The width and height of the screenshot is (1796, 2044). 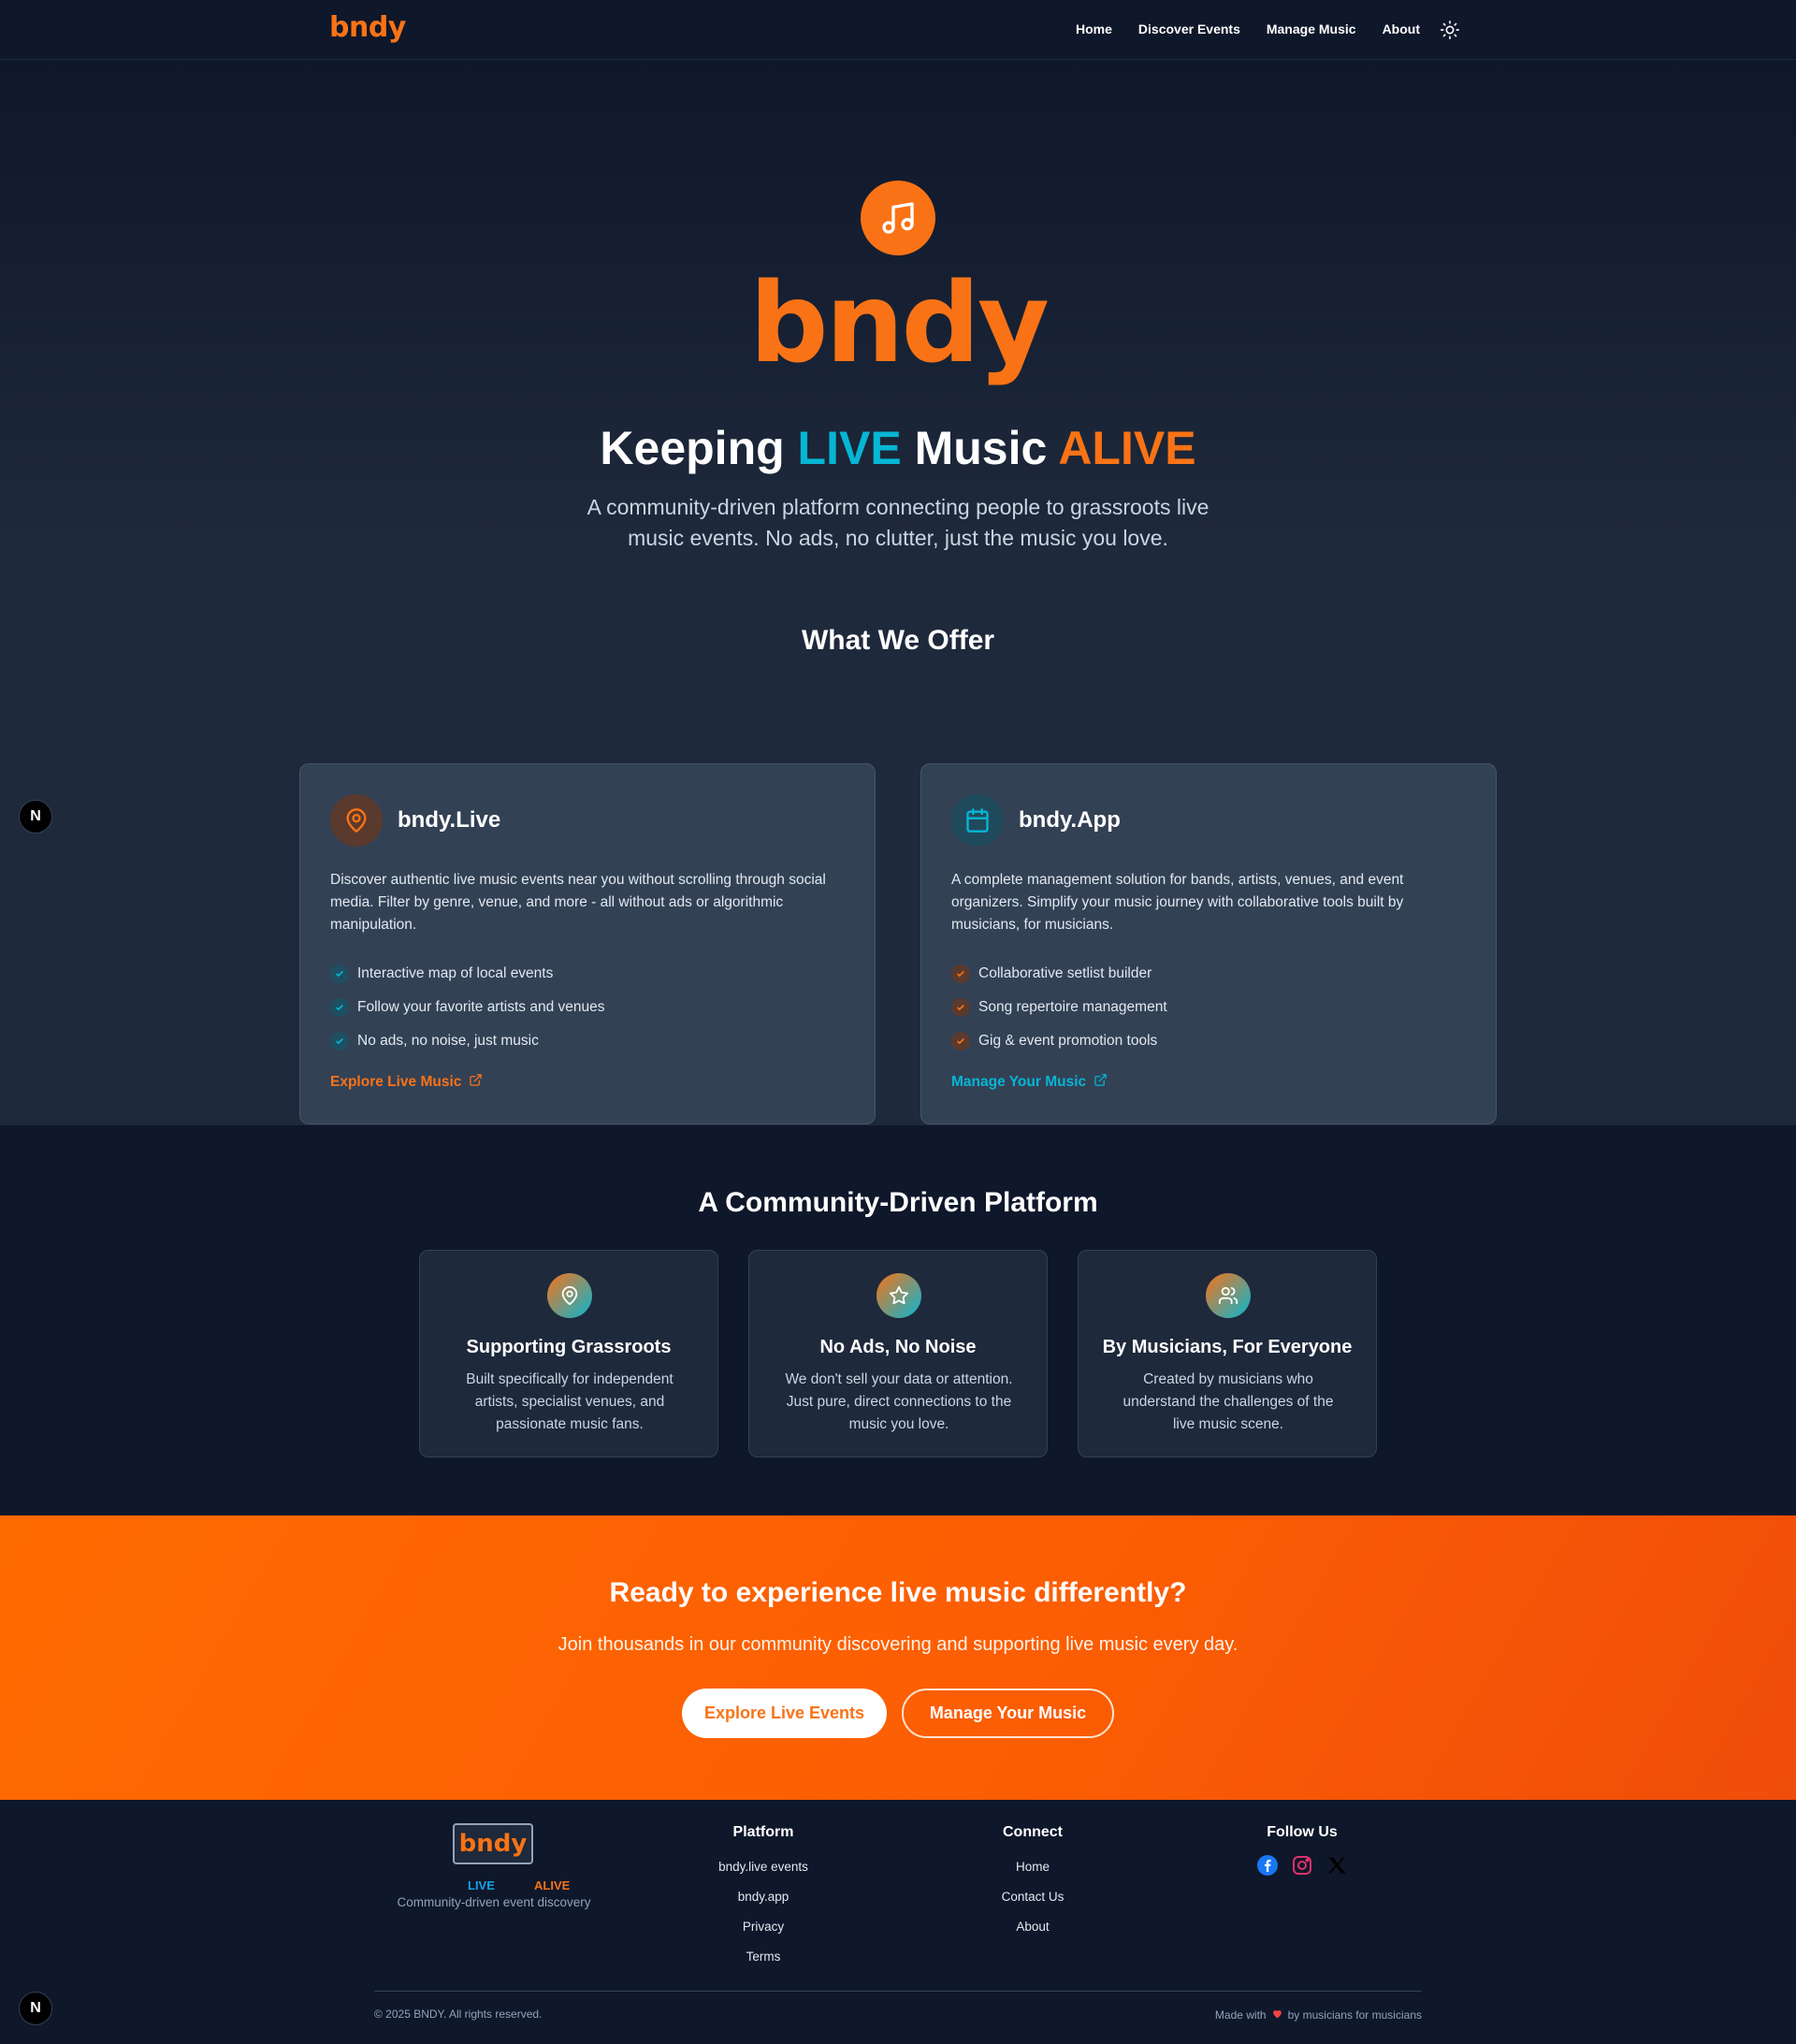 What do you see at coordinates (481, 1885) in the screenshot?
I see `footer-live-label: LIVE` at bounding box center [481, 1885].